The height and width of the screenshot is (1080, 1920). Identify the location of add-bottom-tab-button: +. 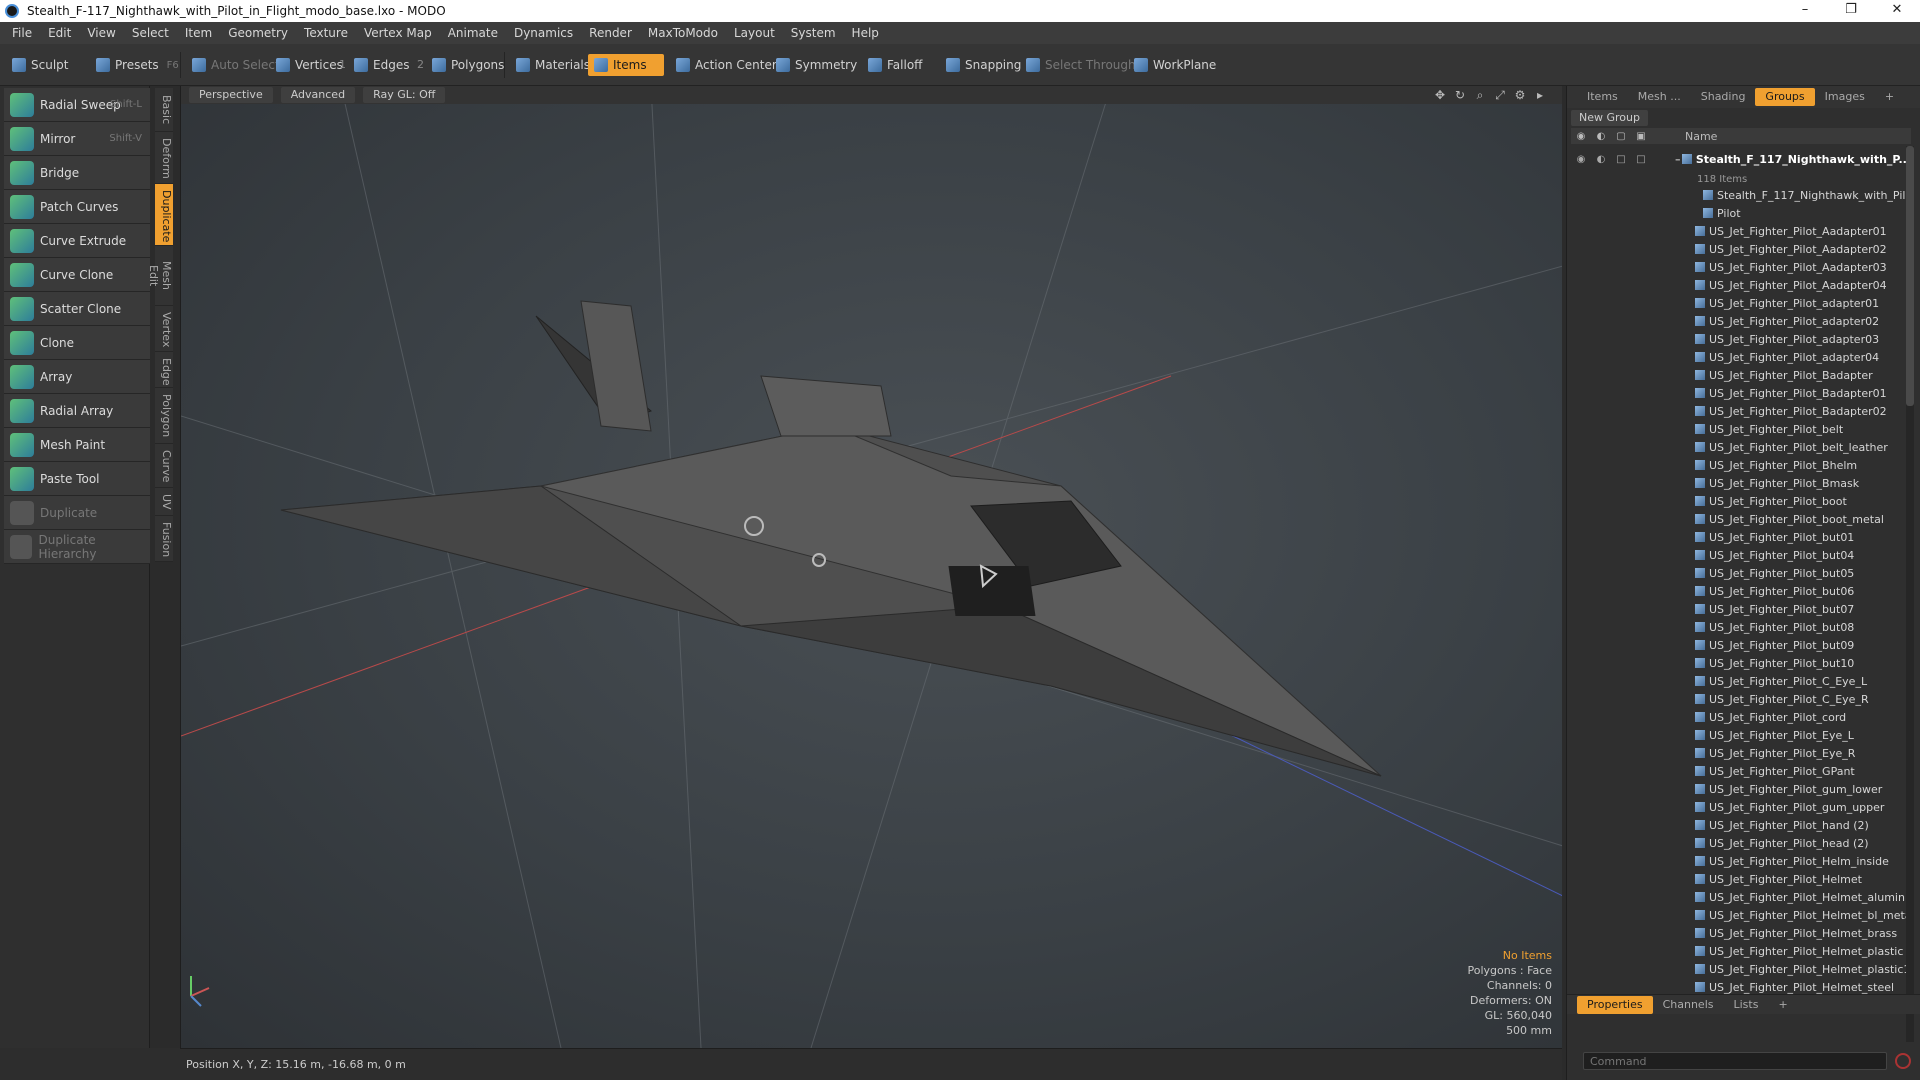
(1782, 1005).